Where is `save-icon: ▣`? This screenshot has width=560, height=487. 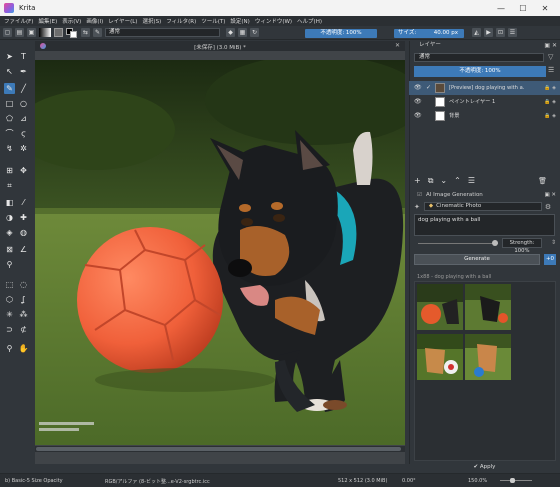 save-icon: ▣ is located at coordinates (31, 32).